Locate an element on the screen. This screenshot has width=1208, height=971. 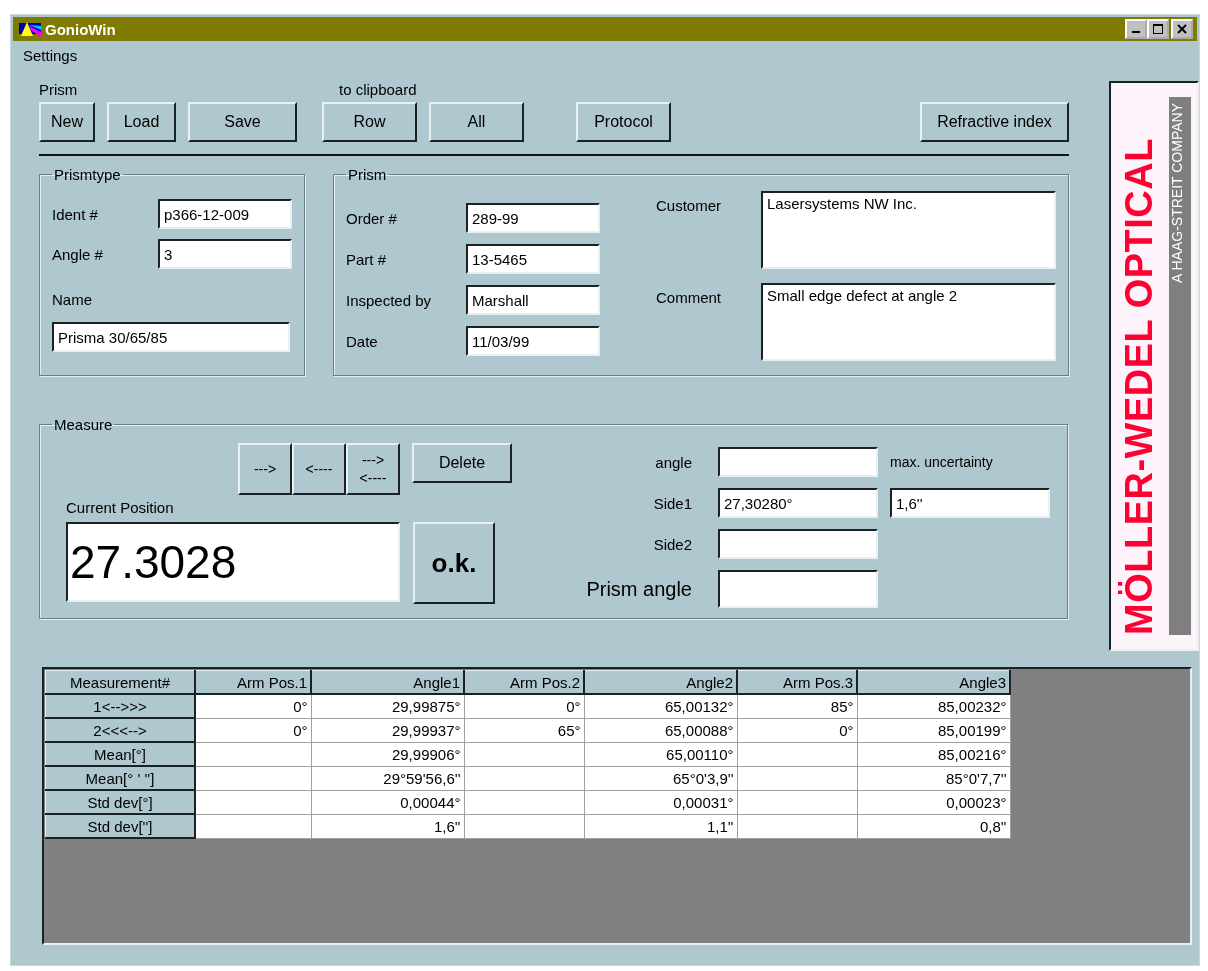
table-cell: 85° is located at coordinates (797, 706).